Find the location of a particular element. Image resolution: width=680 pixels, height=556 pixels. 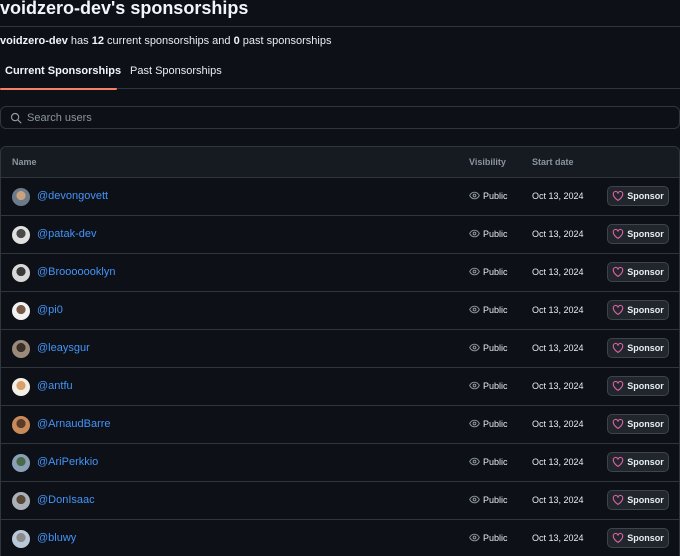

search-icon is located at coordinates (16, 118).